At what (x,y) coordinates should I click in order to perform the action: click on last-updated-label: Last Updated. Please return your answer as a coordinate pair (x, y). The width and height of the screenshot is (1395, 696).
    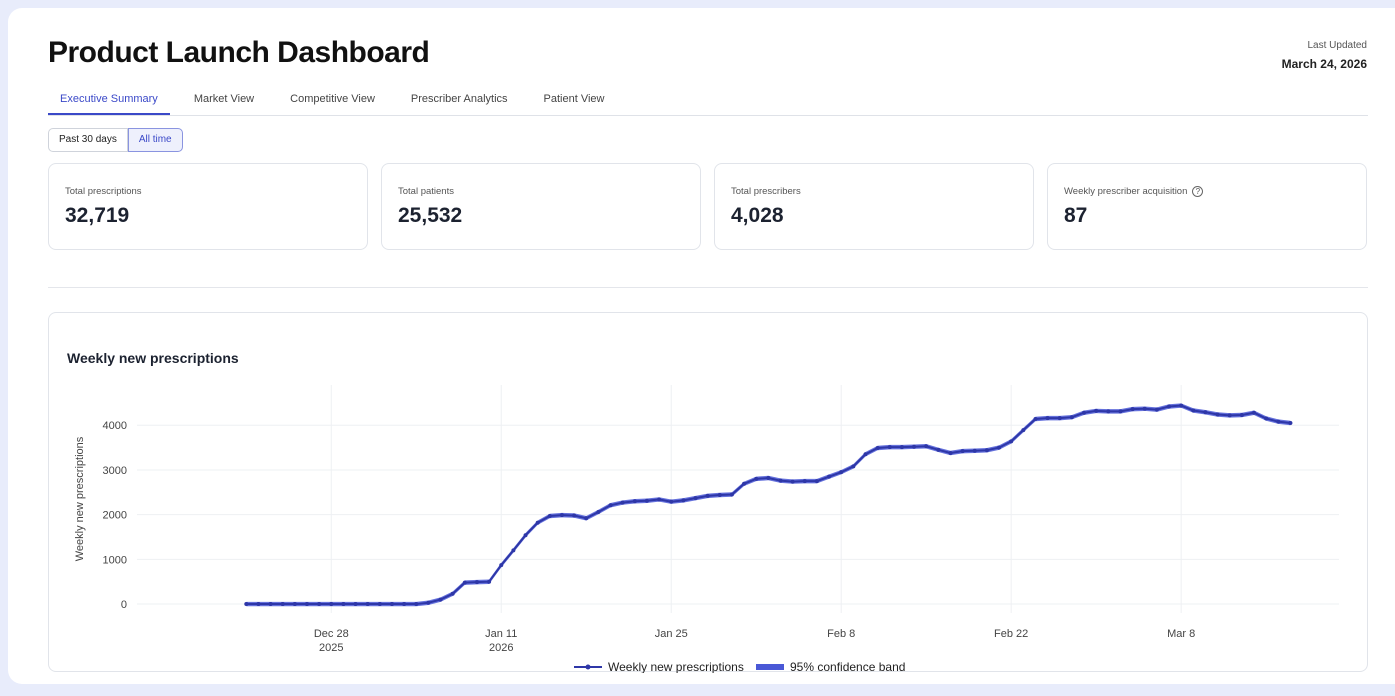
    Looking at the image, I should click on (1337, 45).